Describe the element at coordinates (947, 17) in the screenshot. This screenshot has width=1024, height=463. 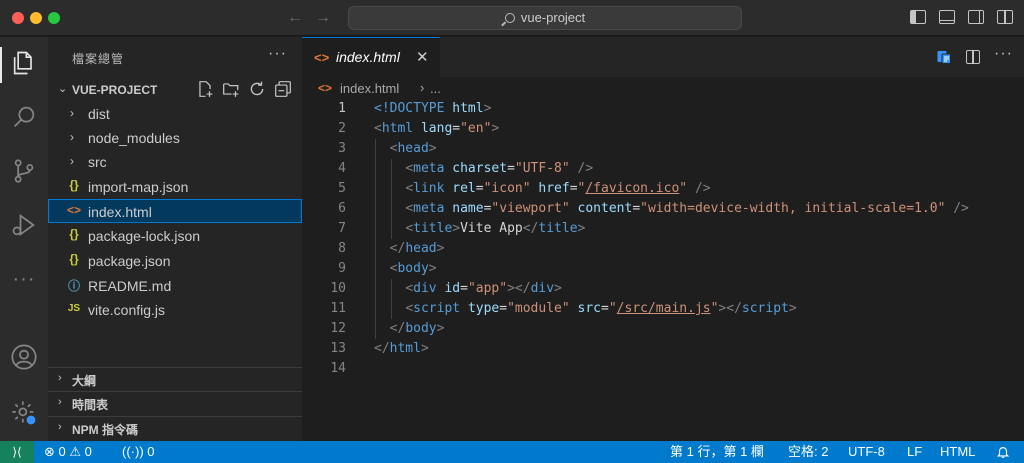
I see `toggle-panel-icon` at that location.